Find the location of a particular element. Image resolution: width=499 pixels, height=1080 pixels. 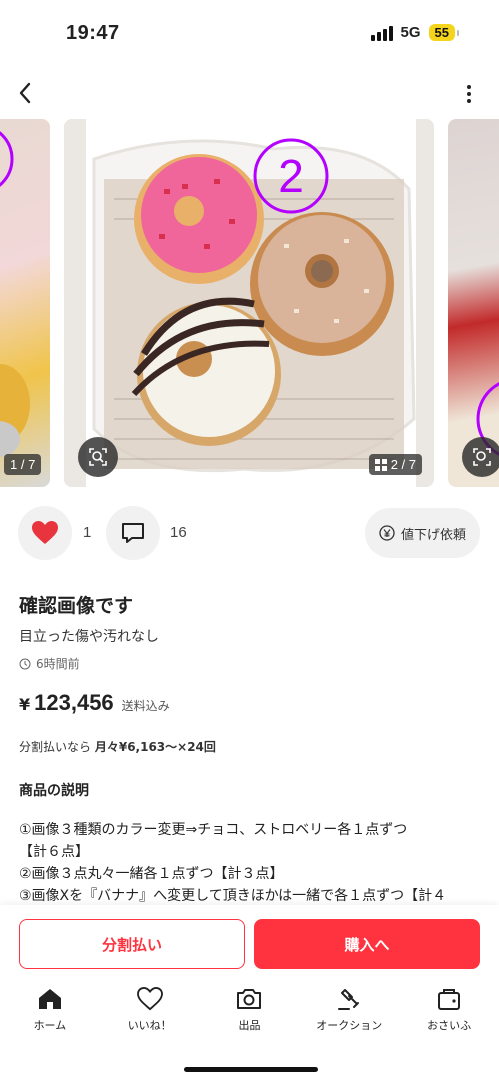

previous-slide: 1 / 7 is located at coordinates (25, 303).